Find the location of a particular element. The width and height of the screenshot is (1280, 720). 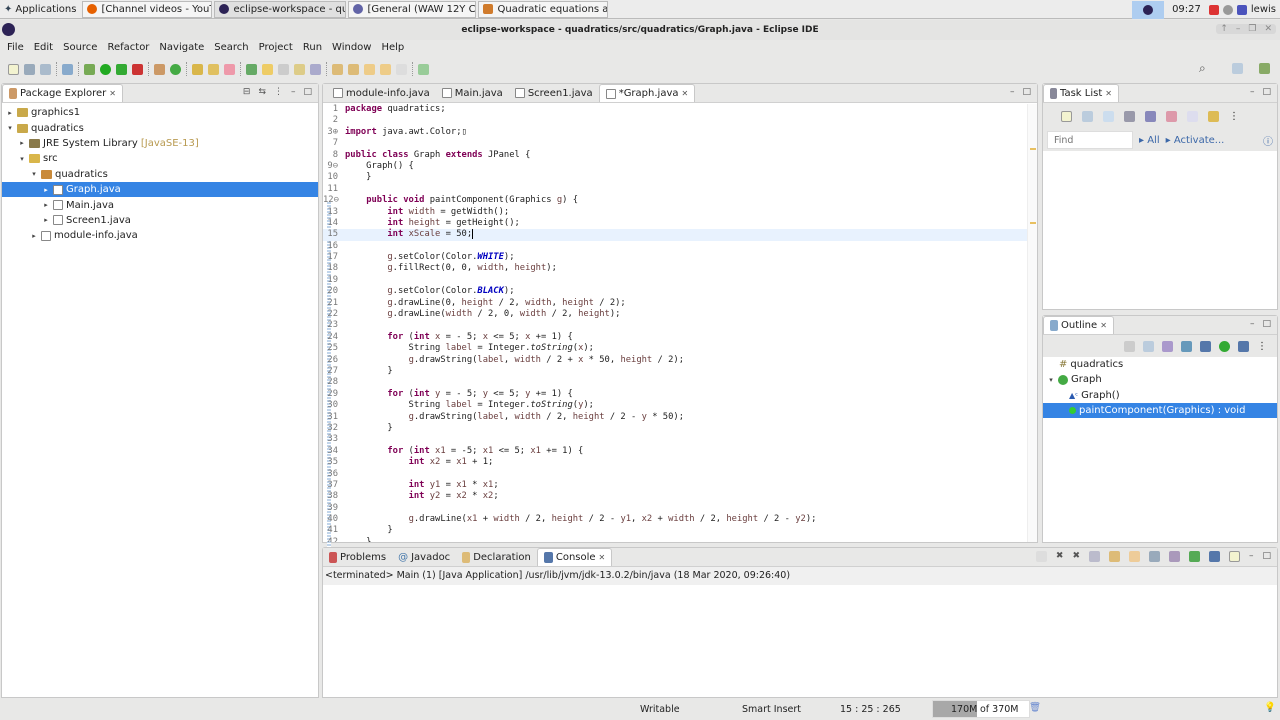

forward-icon is located at coordinates (385, 69).